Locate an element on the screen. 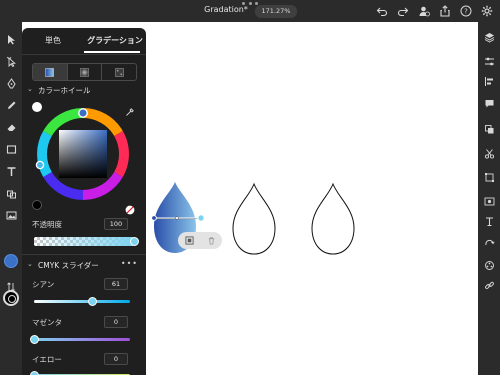 Image resolution: width=500 pixels, height=375 pixels. type-tool-icon is located at coordinates (11, 171).